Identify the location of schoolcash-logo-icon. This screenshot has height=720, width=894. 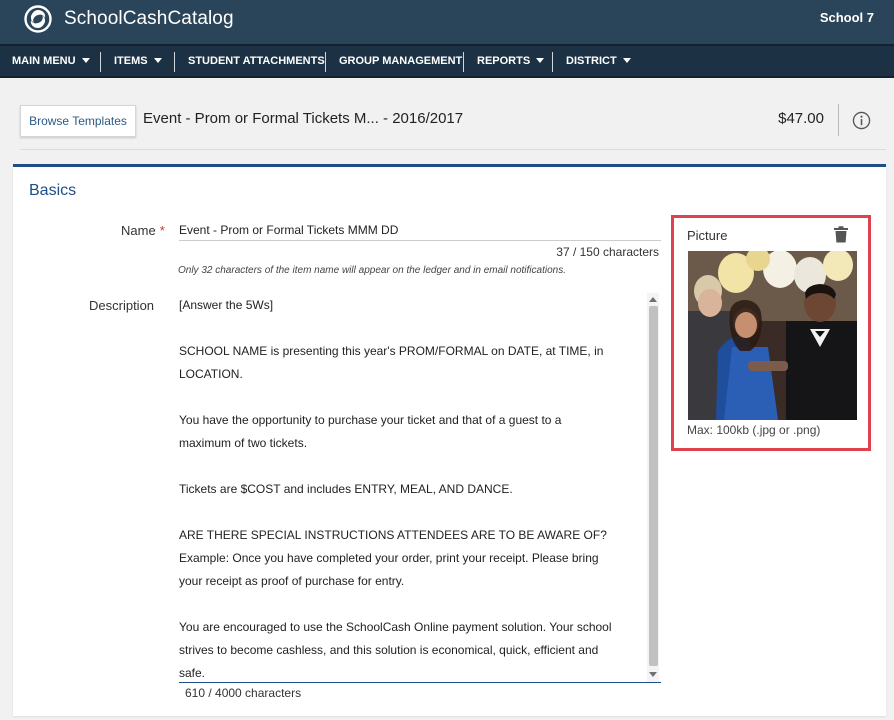
(38, 19).